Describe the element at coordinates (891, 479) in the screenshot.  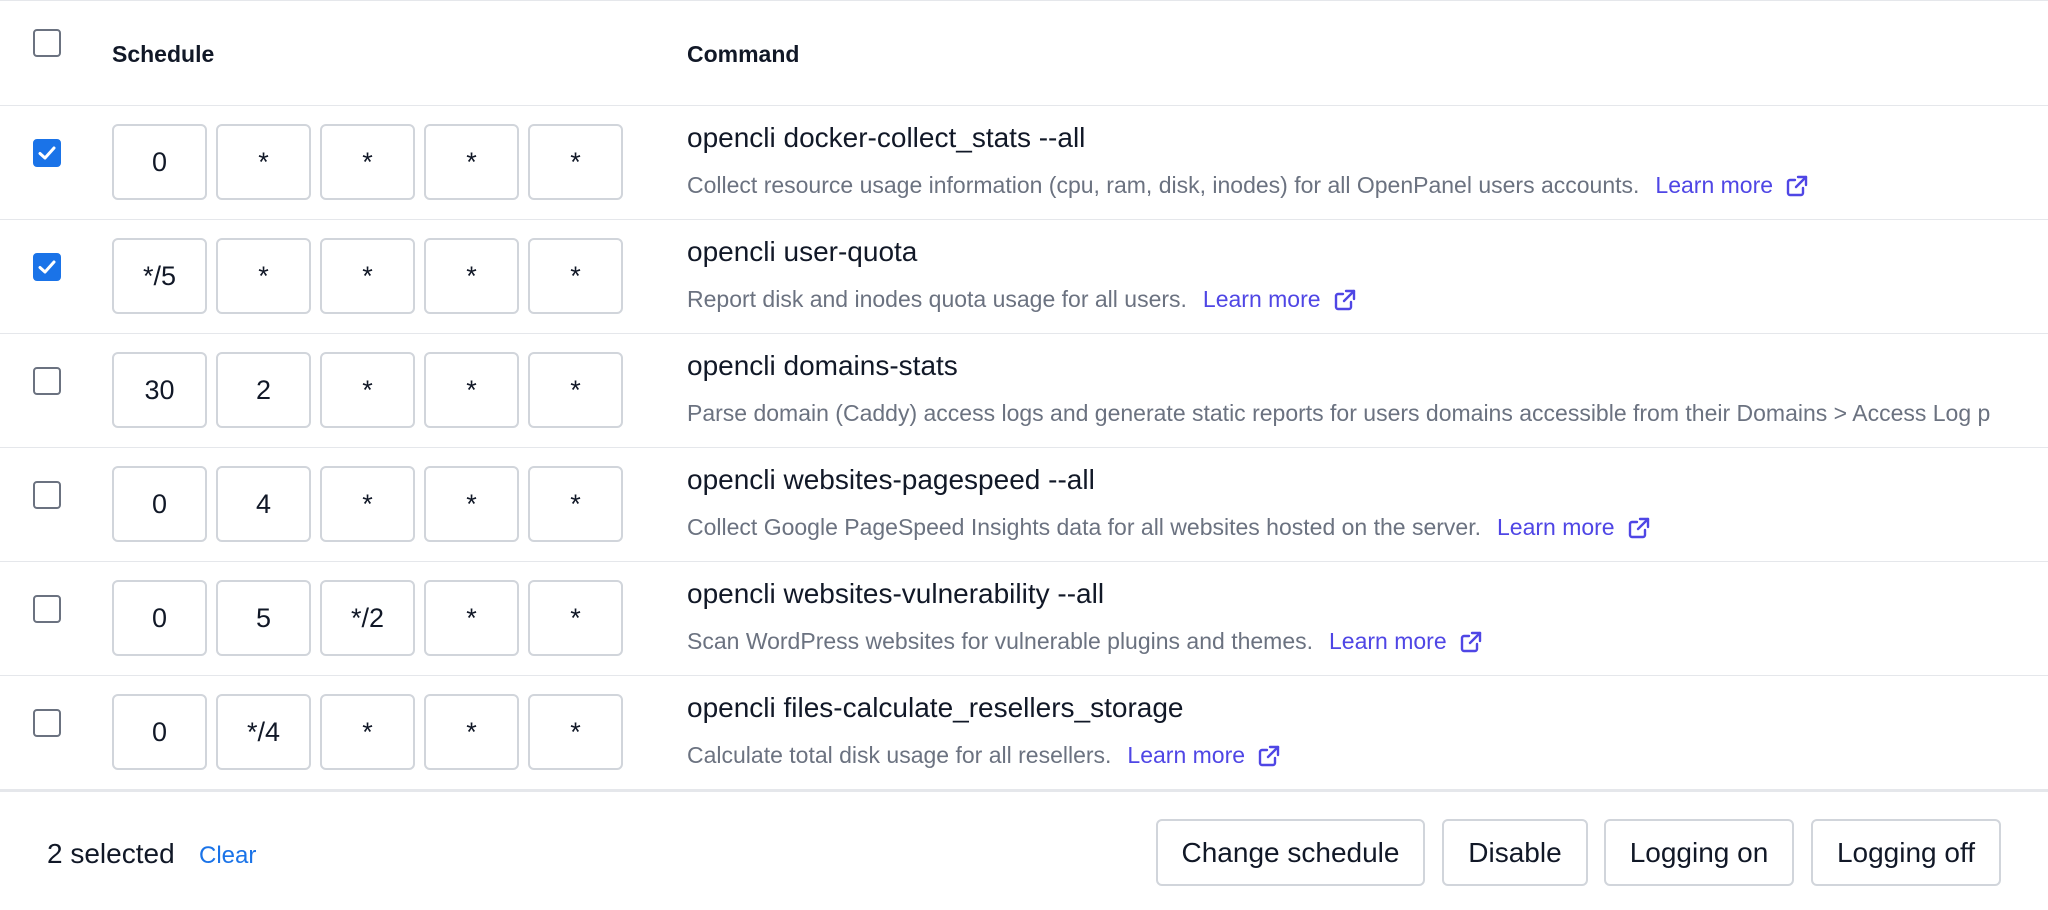
I see `command-text: opencli websites-pagespeed --all` at that location.